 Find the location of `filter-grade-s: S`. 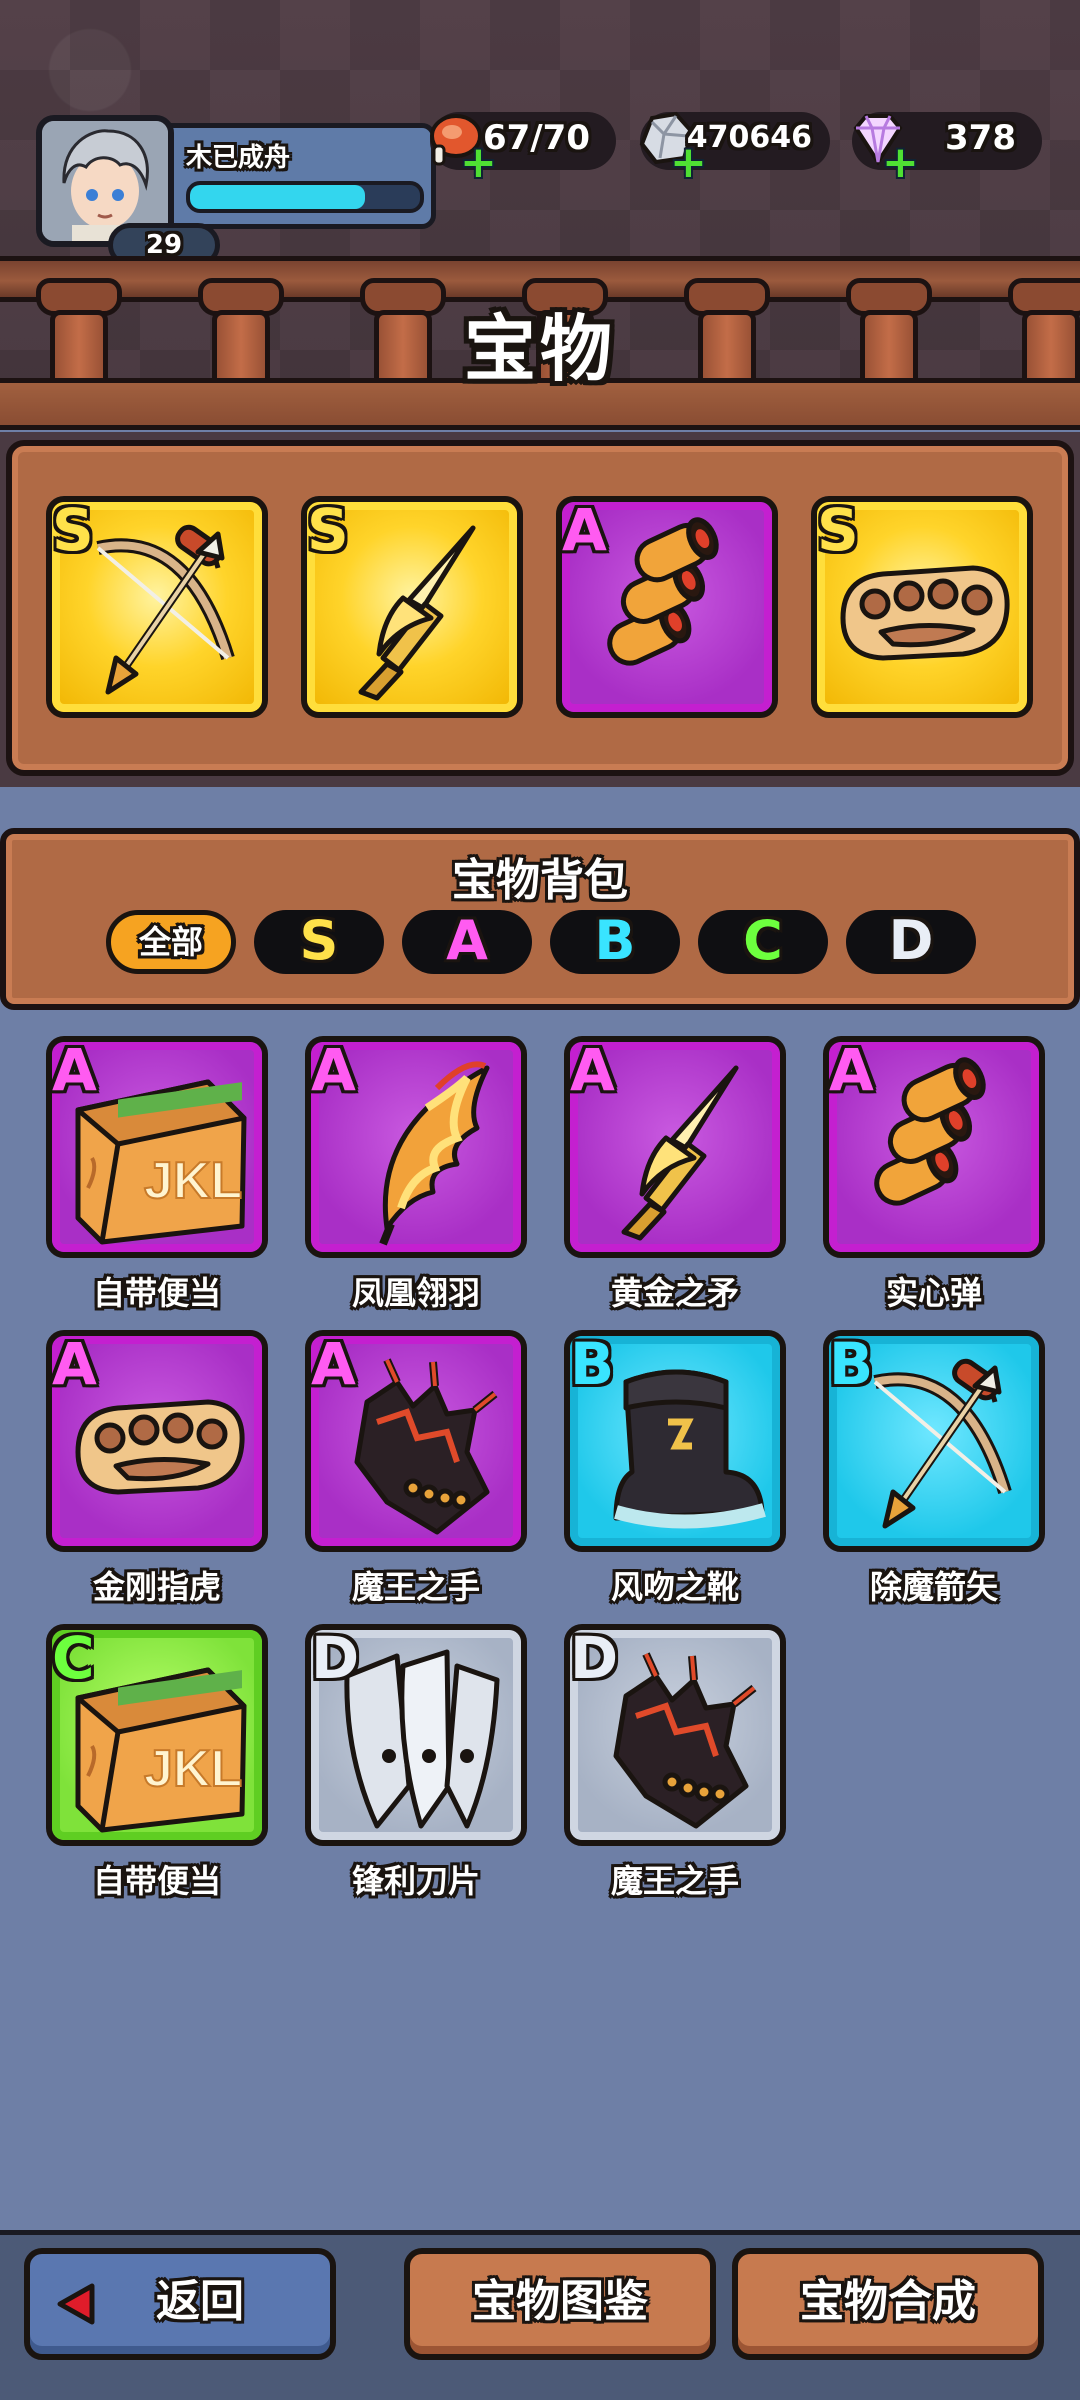

filter-grade-s: S is located at coordinates (319, 942).